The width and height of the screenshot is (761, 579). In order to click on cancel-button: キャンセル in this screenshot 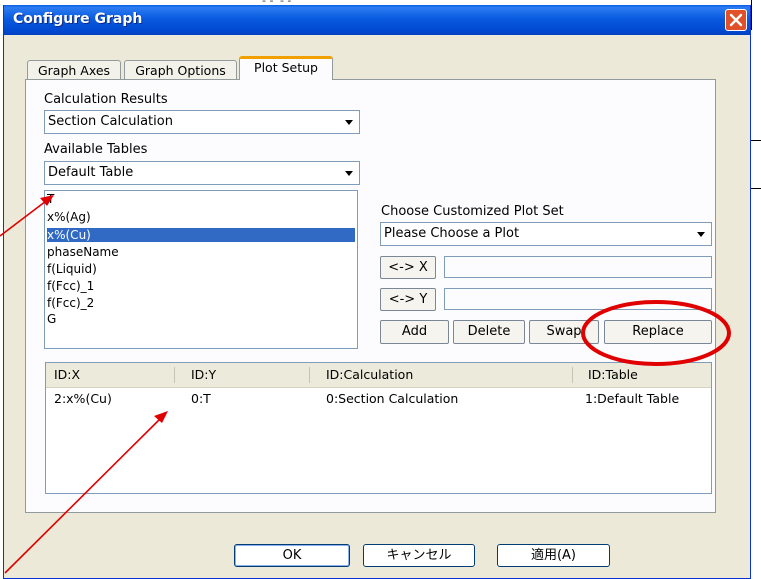, I will do `click(419, 555)`.